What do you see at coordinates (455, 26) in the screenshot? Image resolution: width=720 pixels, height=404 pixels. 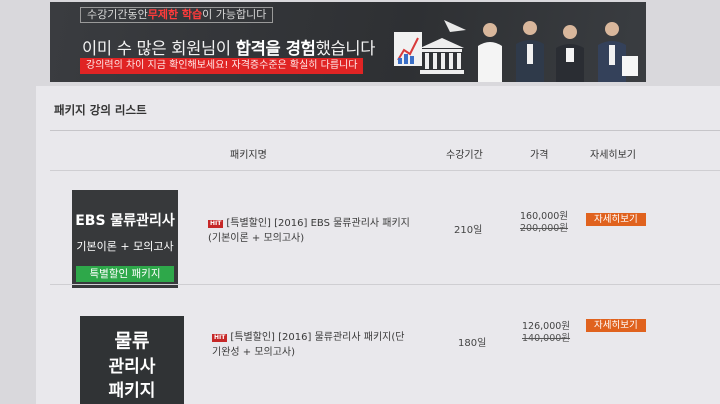 I see `paper-plane-icon` at bounding box center [455, 26].